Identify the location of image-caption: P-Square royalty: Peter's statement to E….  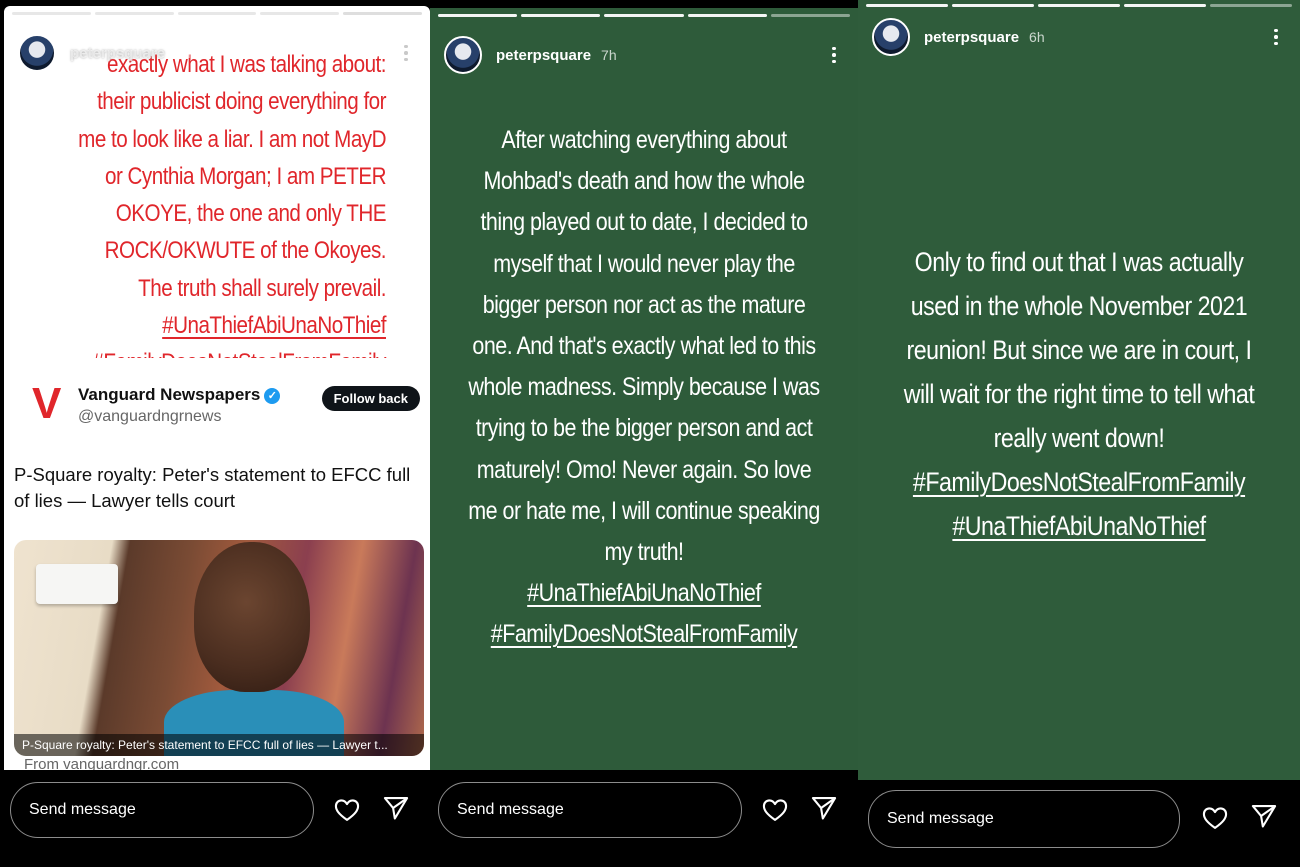
(219, 745).